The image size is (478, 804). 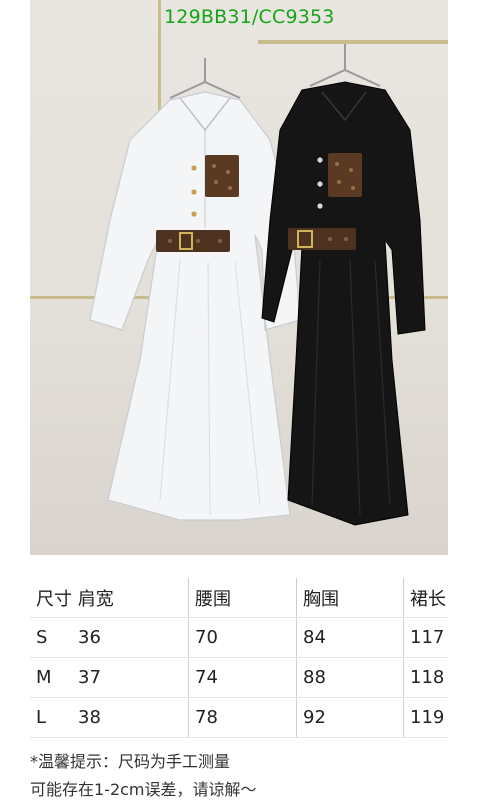 What do you see at coordinates (425, 677) in the screenshot?
I see `length-value: 118` at bounding box center [425, 677].